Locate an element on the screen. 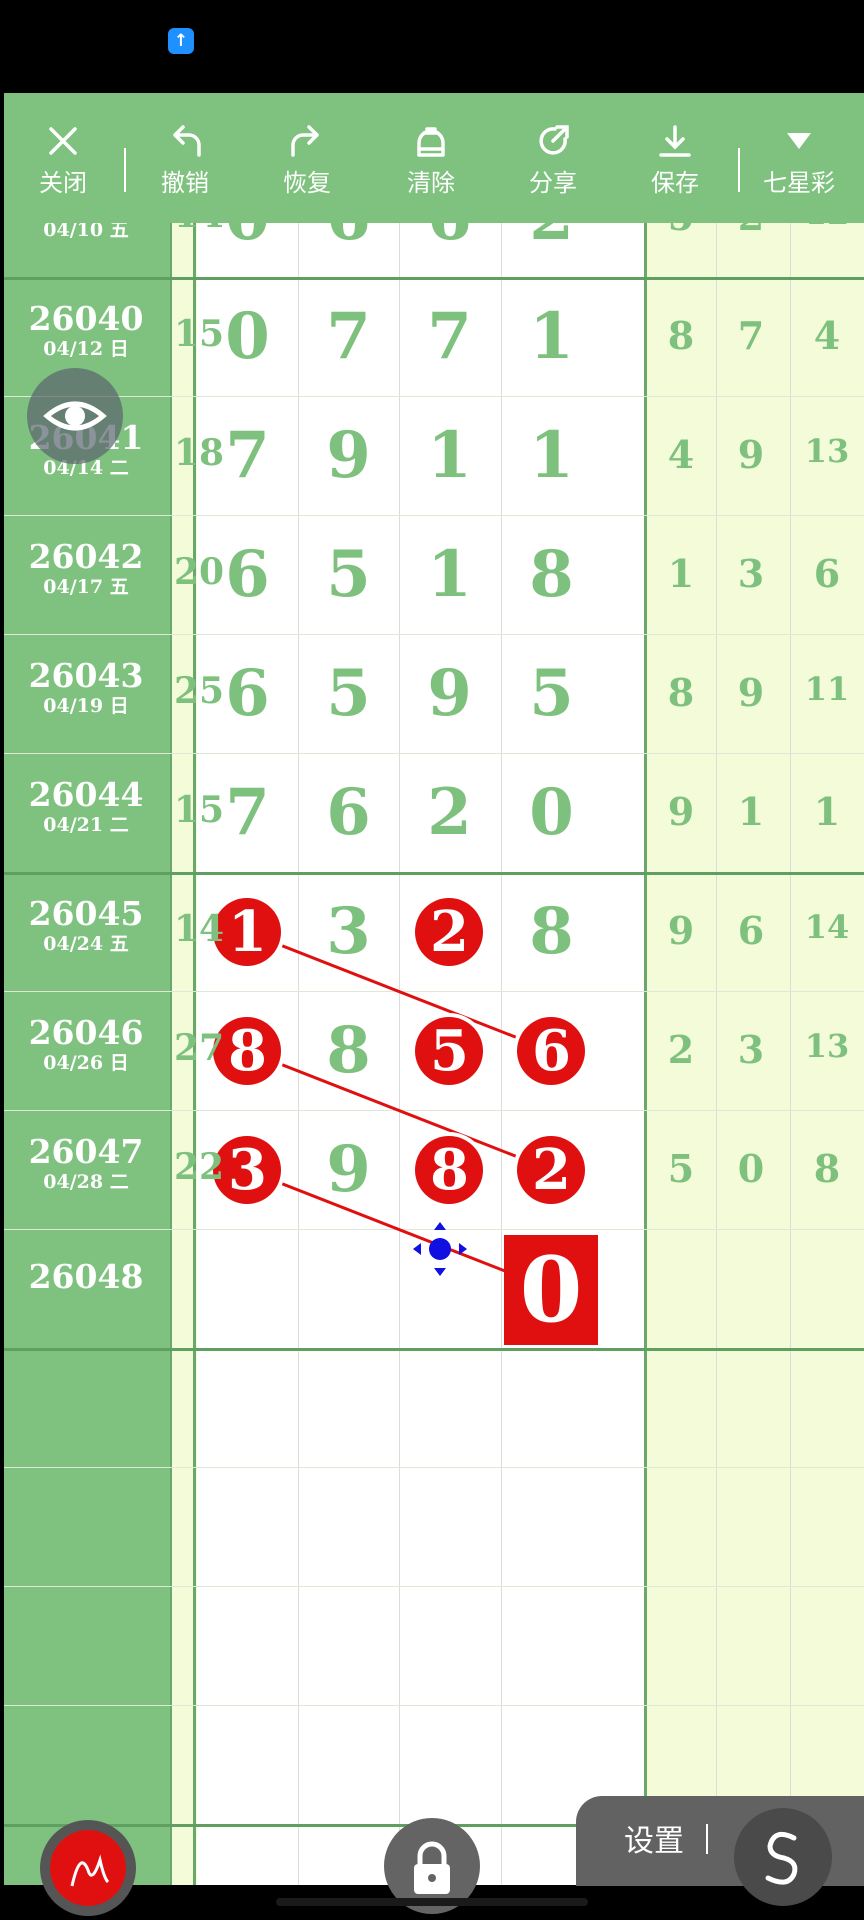 The image size is (864, 1920). toolbar-label: 七星彩 is located at coordinates (799, 183).